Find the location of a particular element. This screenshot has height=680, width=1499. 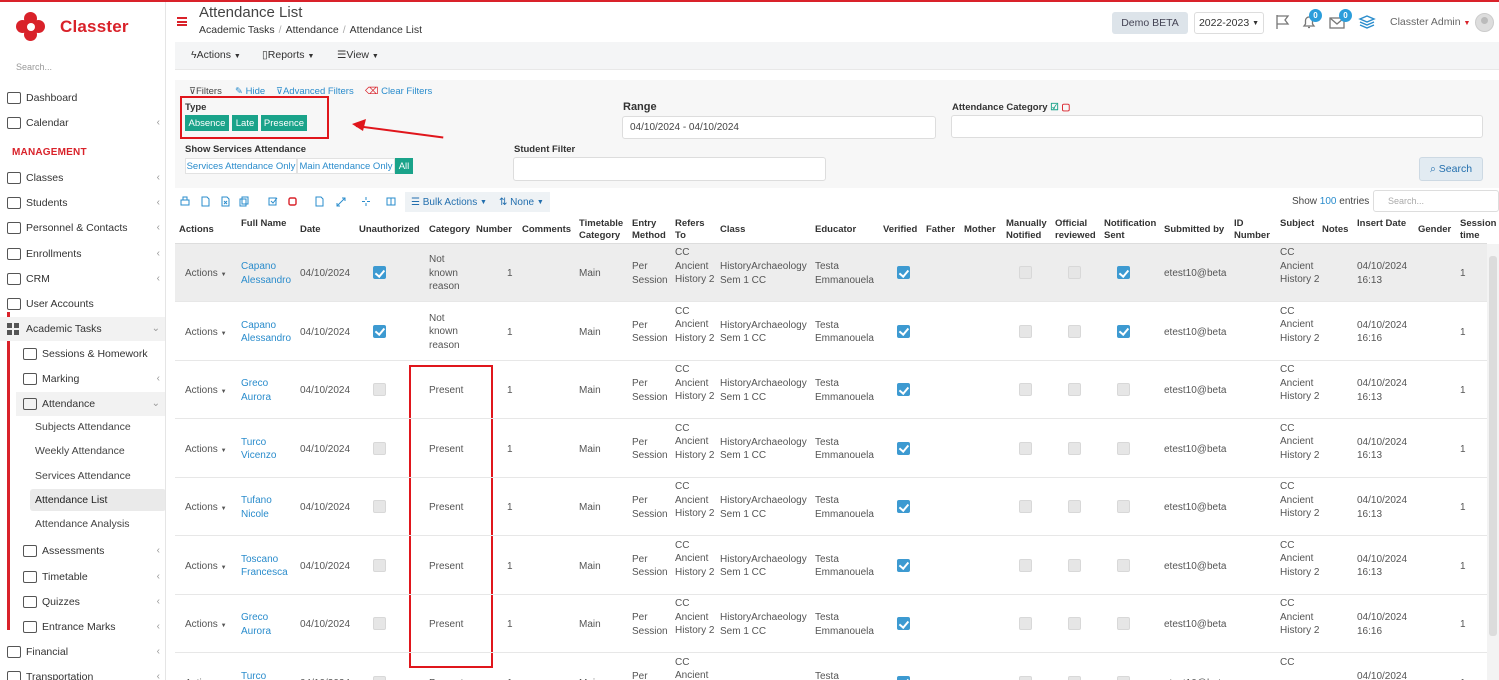

sidebar-item-classes: Classes ‹ is located at coordinates (82, 178).